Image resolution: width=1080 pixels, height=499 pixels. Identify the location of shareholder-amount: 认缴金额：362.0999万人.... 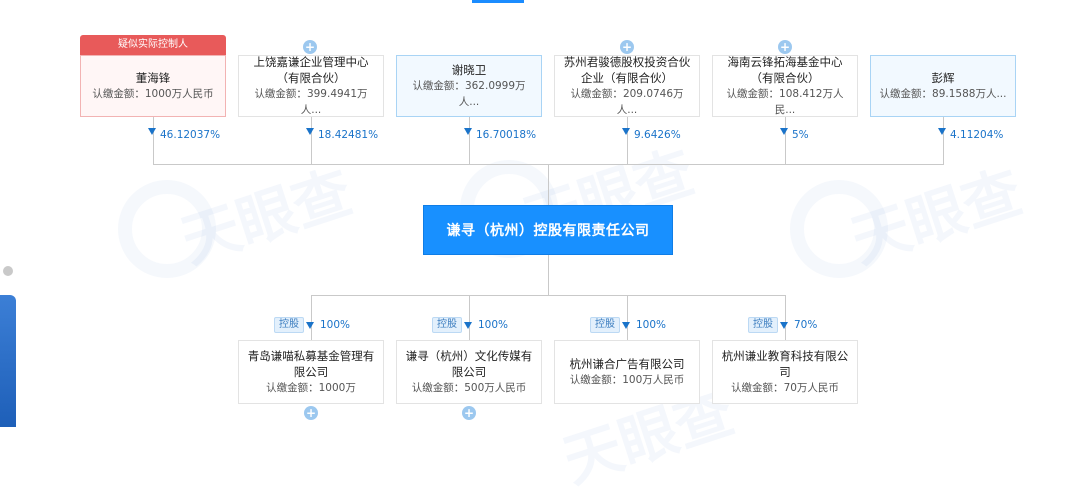
(469, 94).